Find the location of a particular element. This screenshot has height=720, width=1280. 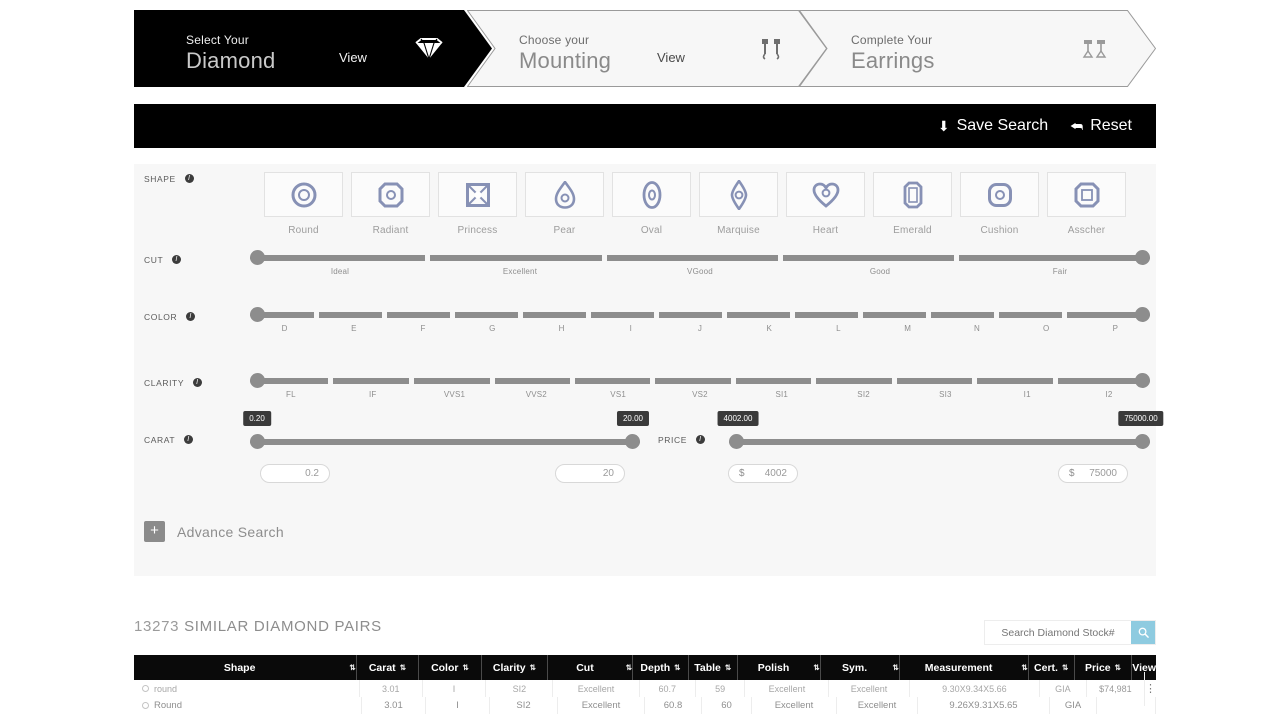

column-header-sym: Sym. ⇅ is located at coordinates (860, 667).